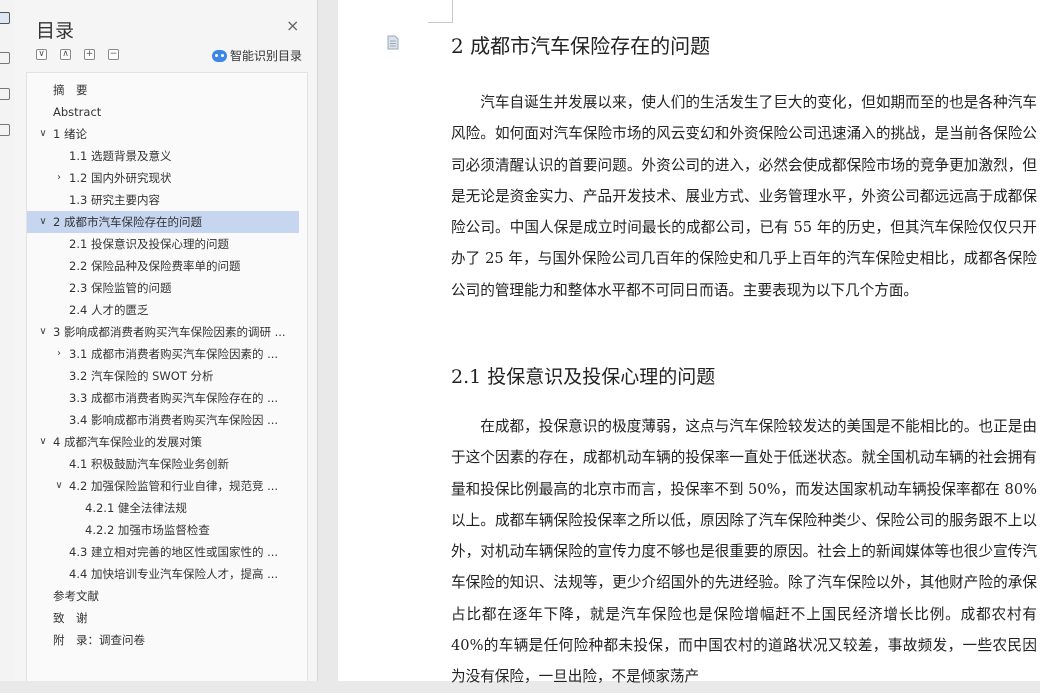 This screenshot has height=693, width=1040. Describe the element at coordinates (581, 46) in the screenshot. I see `section-heading: 2 成都市汽车保险存在的问题` at that location.